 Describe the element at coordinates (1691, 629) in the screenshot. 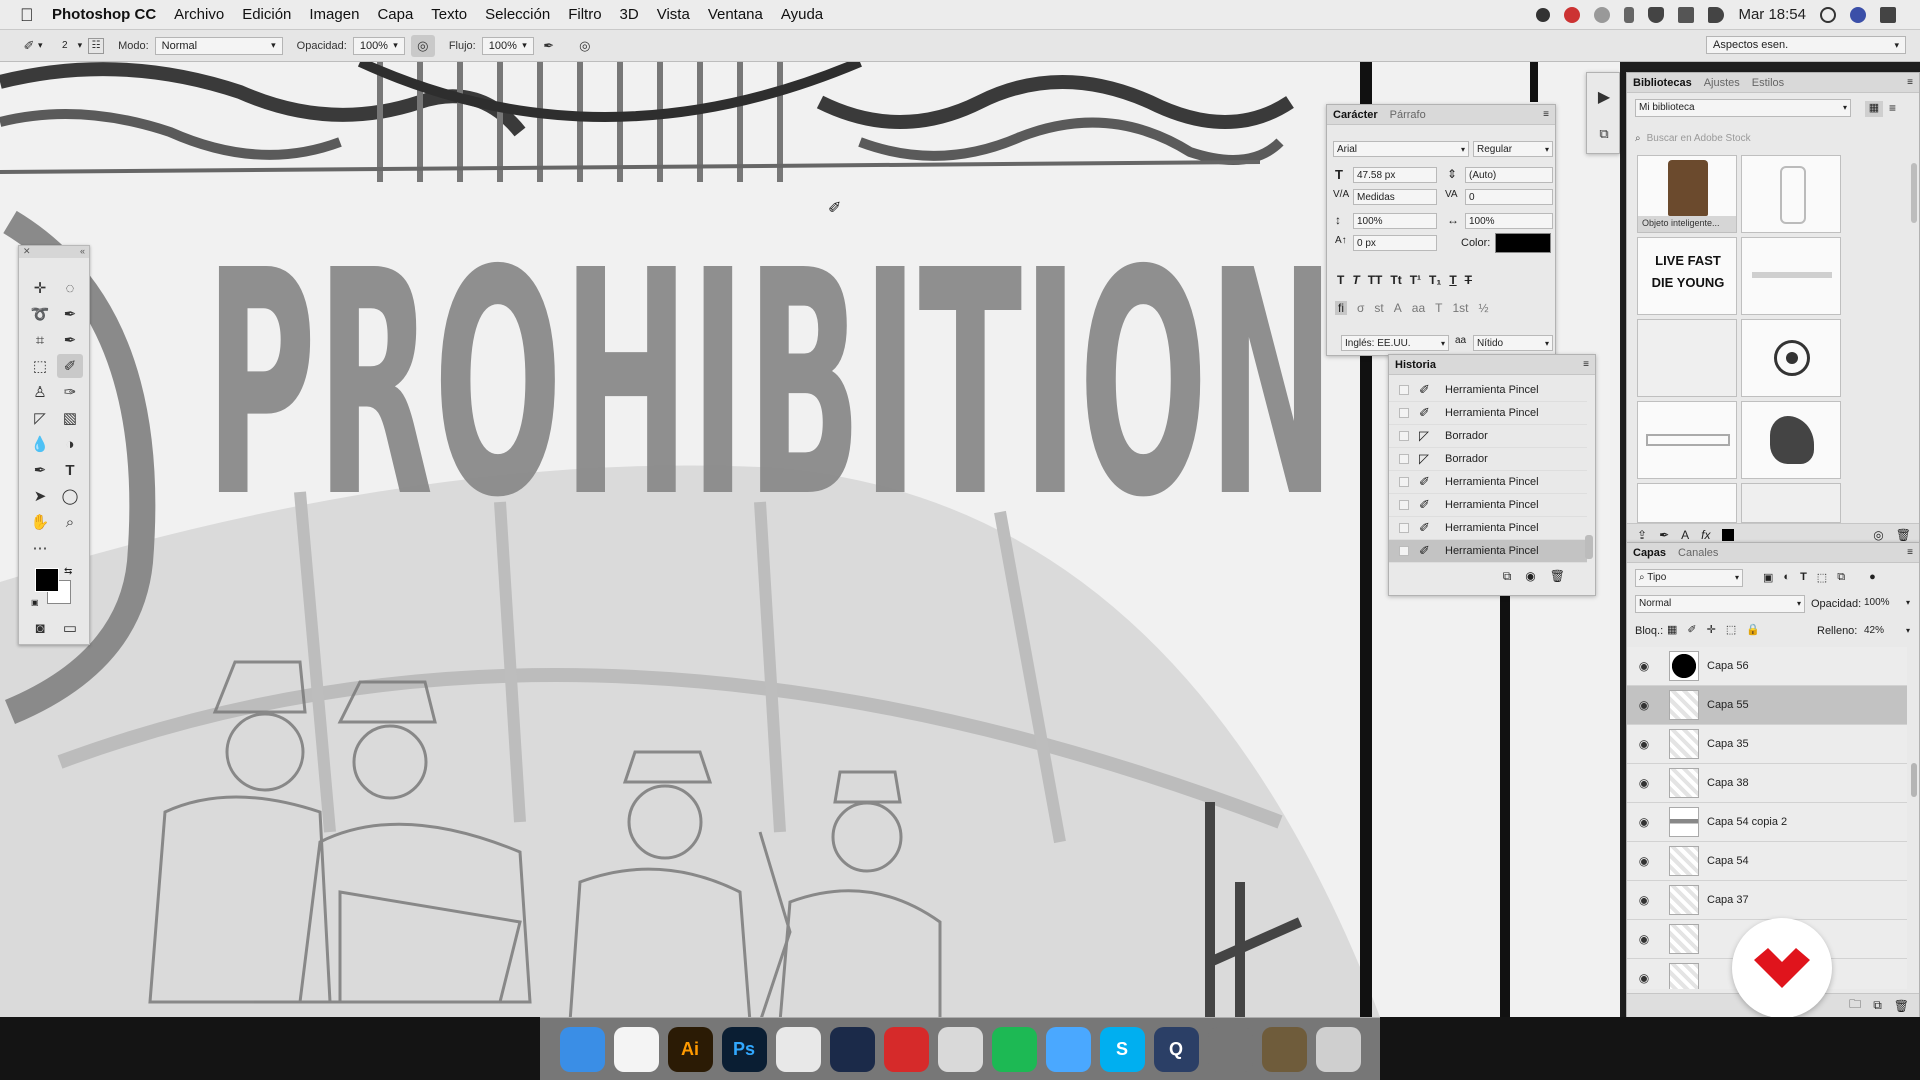

I see `lock-image-icon: ✐` at that location.